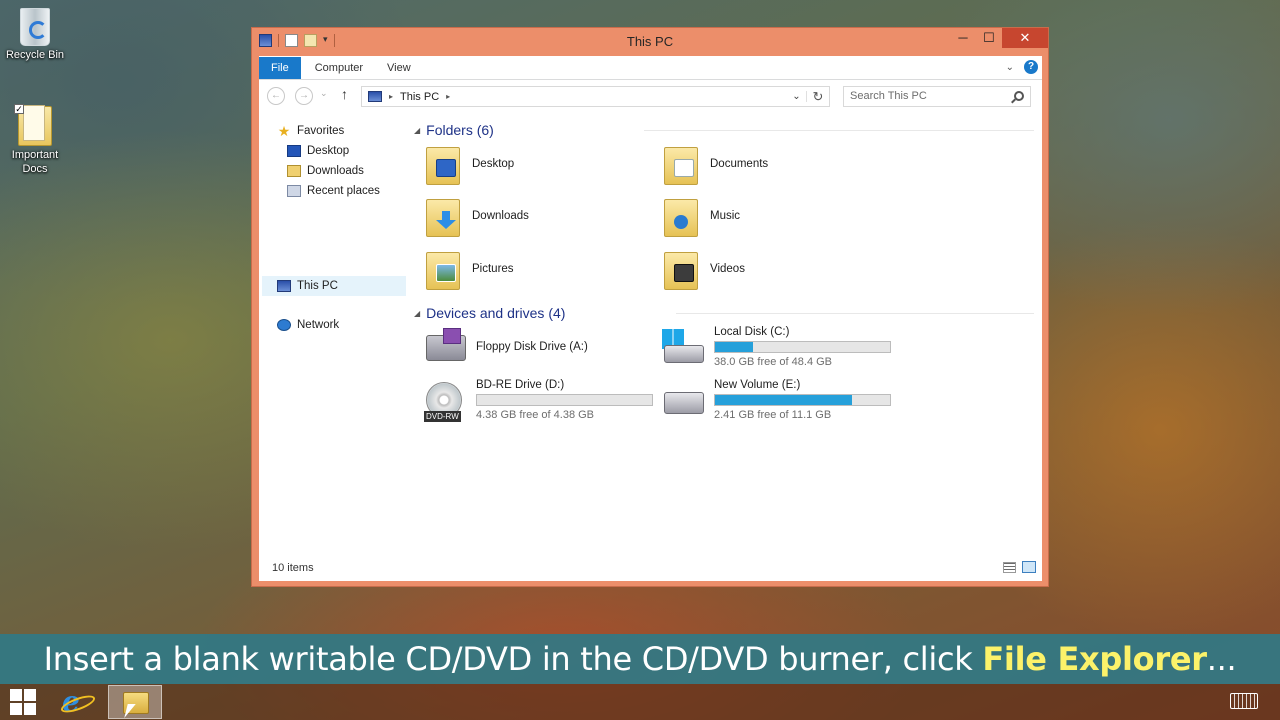 This screenshot has height=720, width=1280. I want to click on nav-label: Favorites, so click(321, 131).